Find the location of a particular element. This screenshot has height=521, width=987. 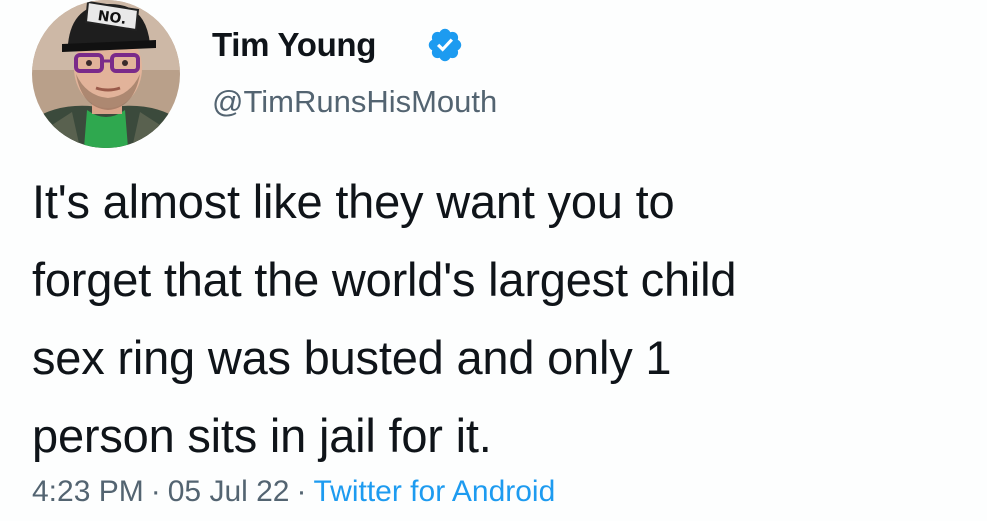

author-handle: @TimRunsHisMouth is located at coordinates (354, 102).